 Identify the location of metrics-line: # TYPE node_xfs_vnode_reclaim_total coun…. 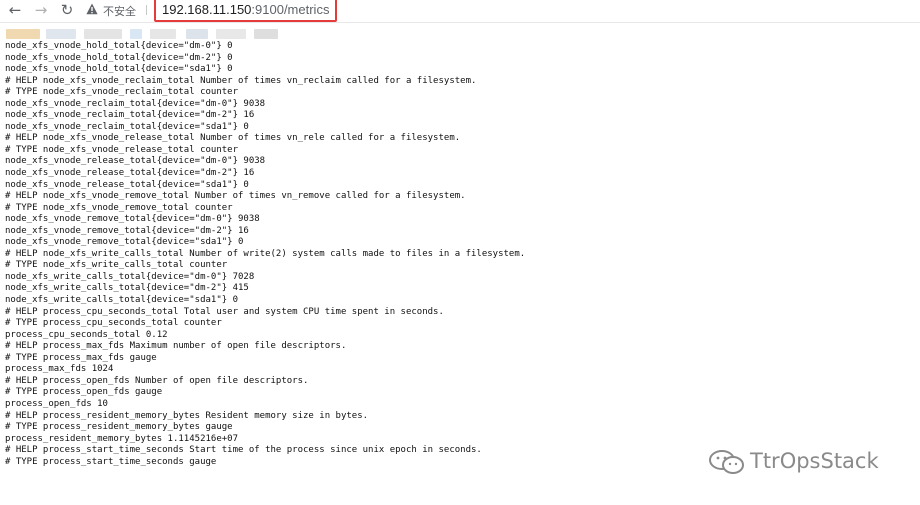
(121, 92).